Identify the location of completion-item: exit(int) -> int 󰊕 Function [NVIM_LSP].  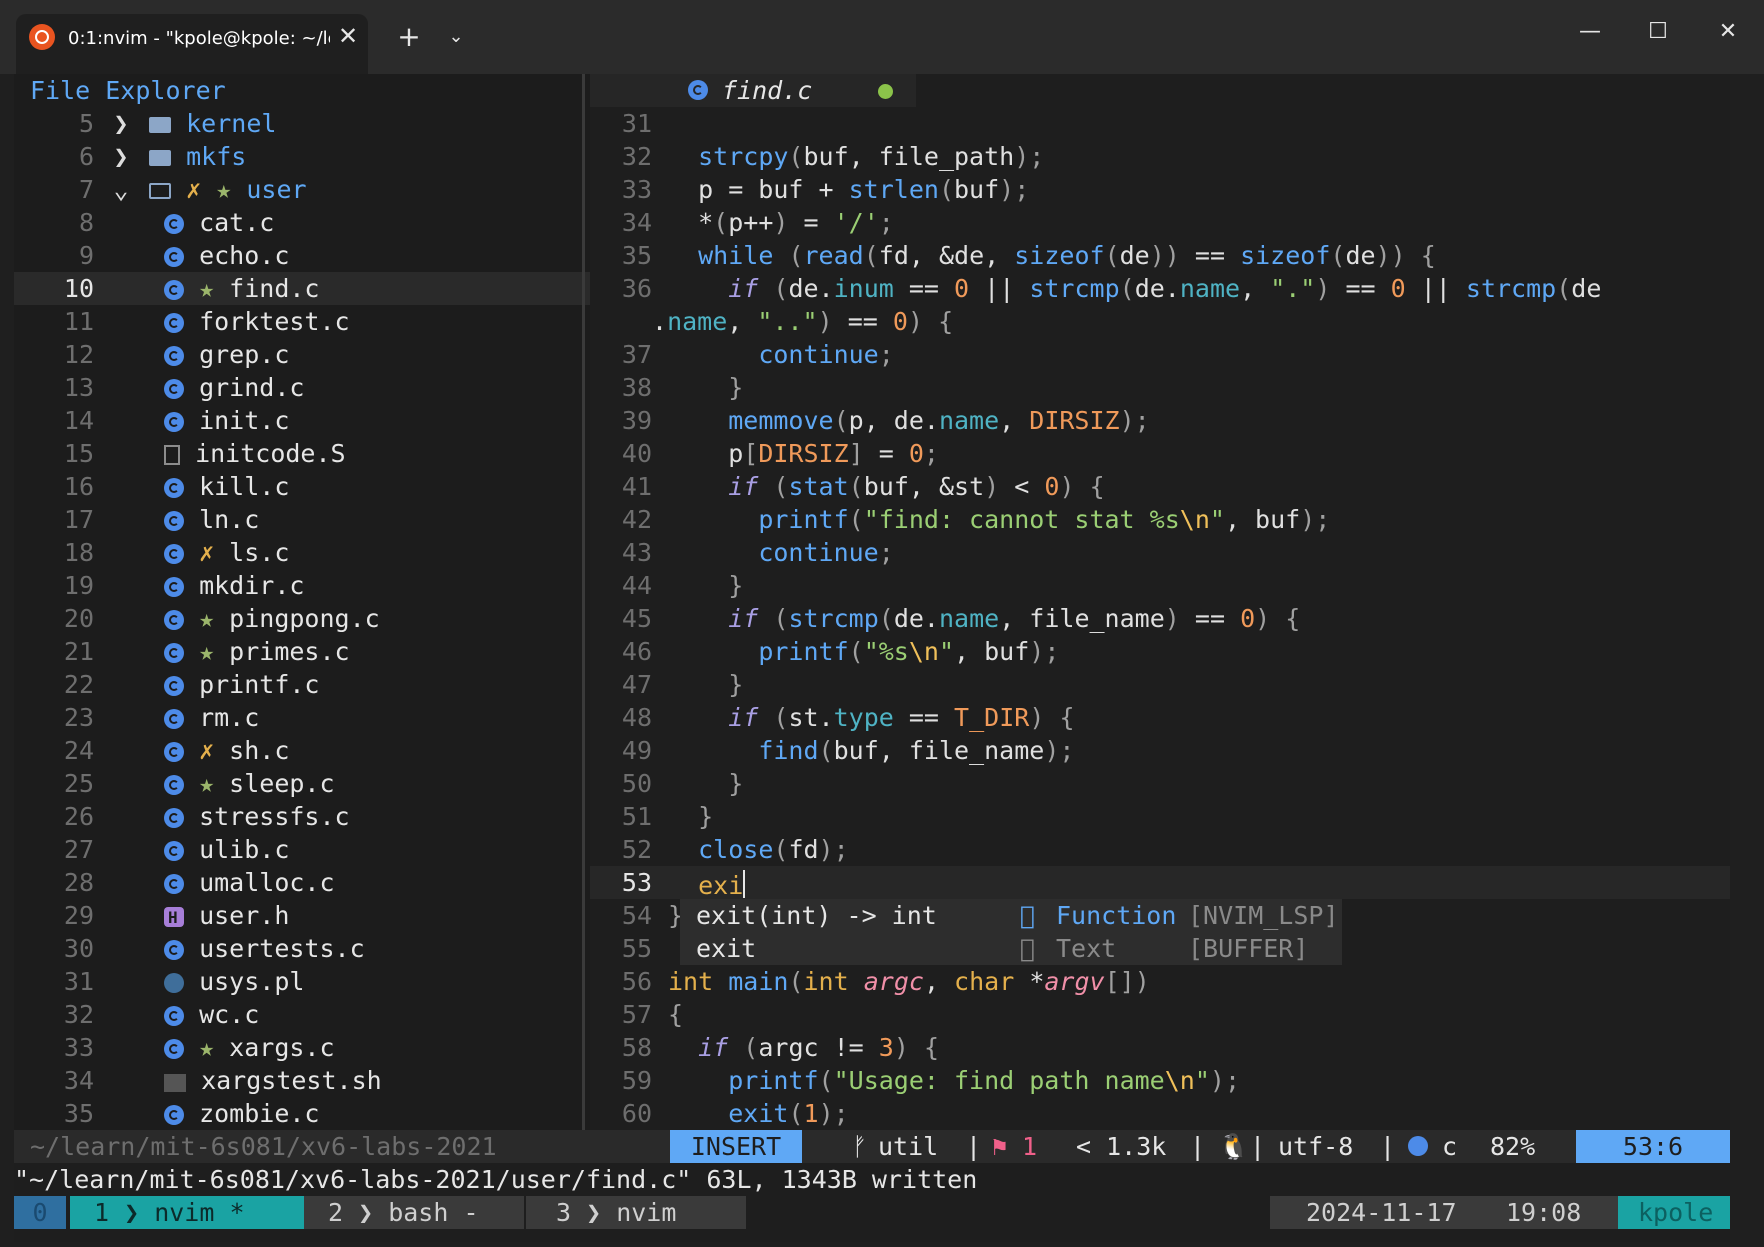
(1011, 915).